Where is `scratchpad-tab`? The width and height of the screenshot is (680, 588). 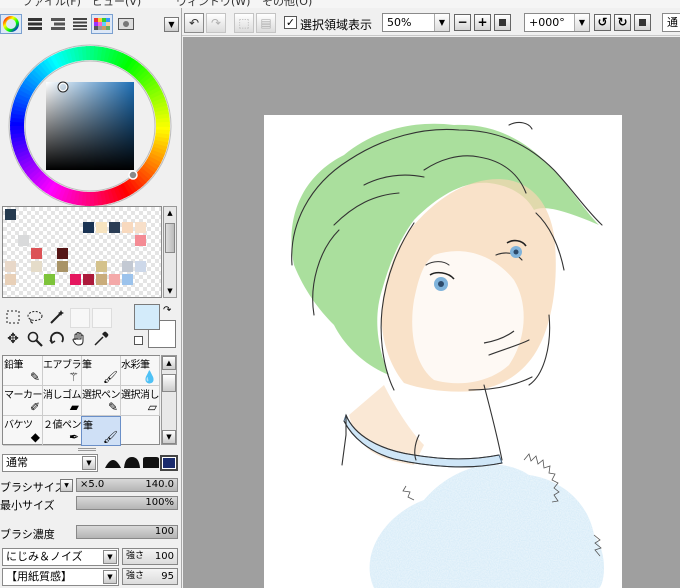
scratchpad-tab is located at coordinates (126, 24).